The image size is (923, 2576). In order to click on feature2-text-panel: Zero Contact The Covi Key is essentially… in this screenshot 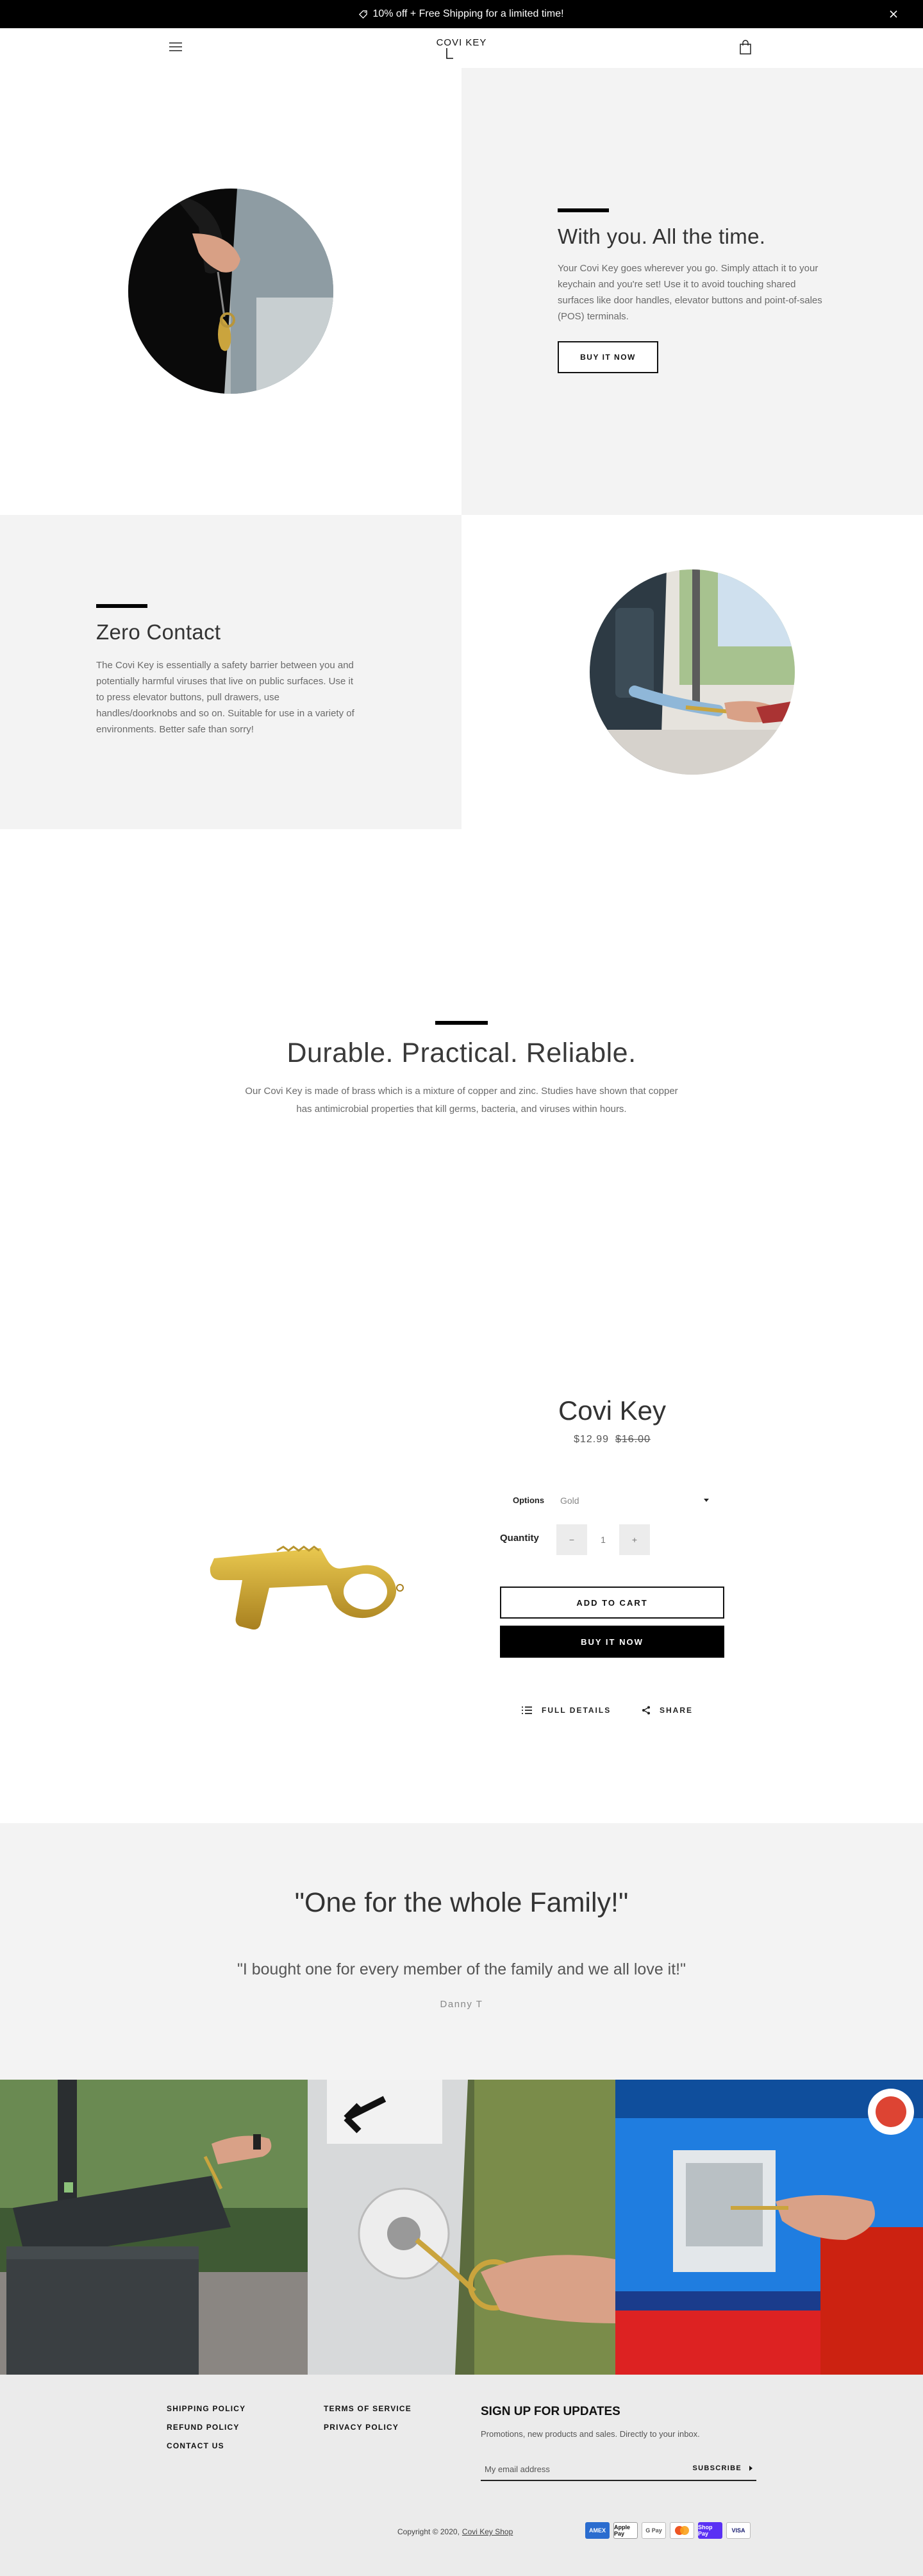, I will do `click(231, 672)`.